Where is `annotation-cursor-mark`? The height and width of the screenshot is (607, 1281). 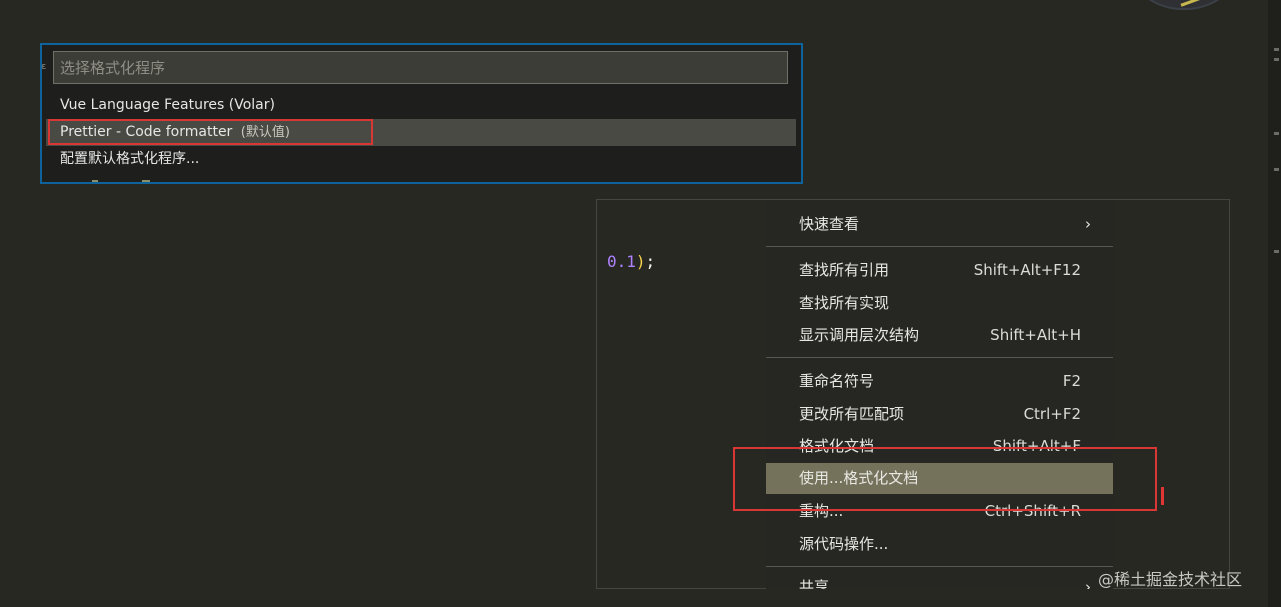
annotation-cursor-mark is located at coordinates (1162, 496).